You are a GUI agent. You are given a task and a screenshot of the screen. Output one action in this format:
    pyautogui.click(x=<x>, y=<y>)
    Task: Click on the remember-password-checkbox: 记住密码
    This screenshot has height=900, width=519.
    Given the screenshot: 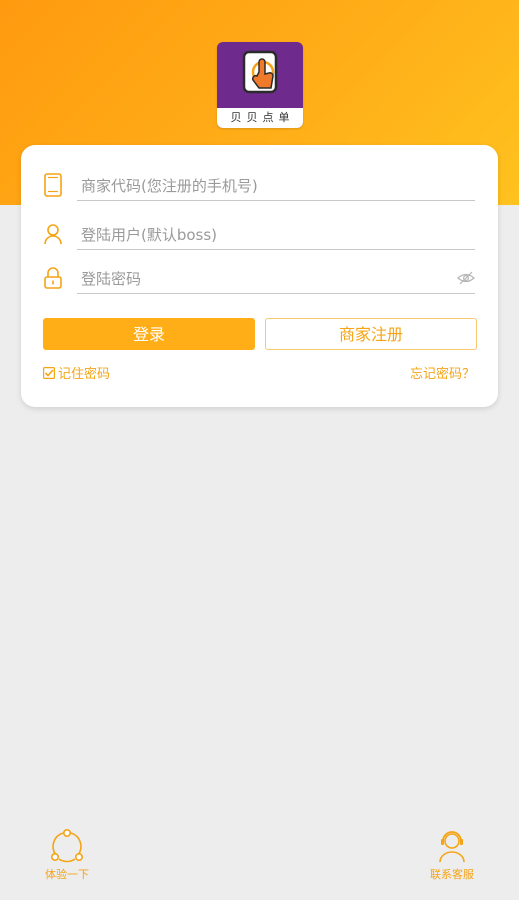 What is the action you would take?
    pyautogui.click(x=76, y=375)
    